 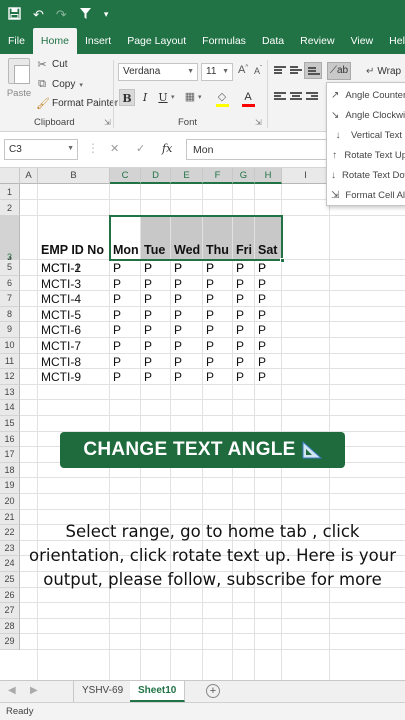 I want to click on cancel-icon: ✕, so click(x=114, y=148).